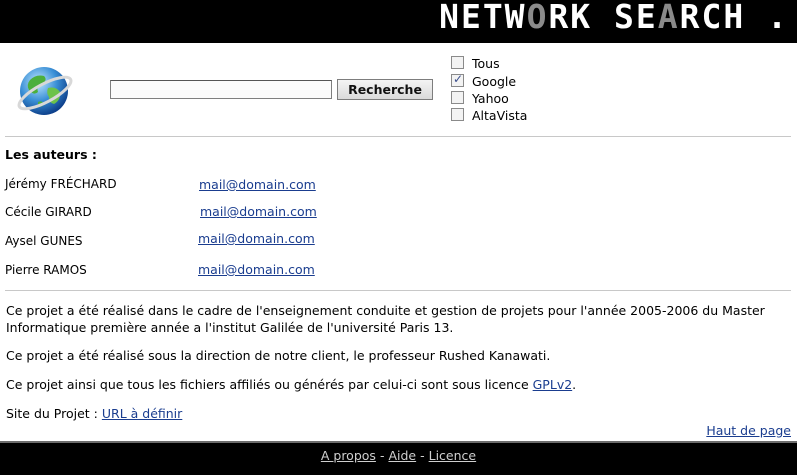 The height and width of the screenshot is (475, 797). I want to click on check-mark-icon: ✓, so click(458, 79).